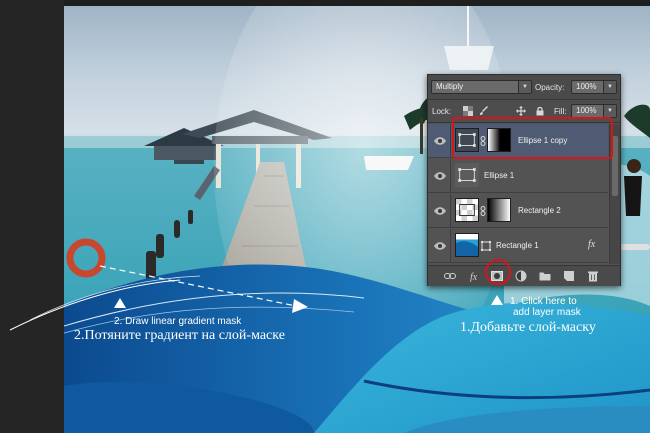  I want to click on blend-mode-dropdown: Multiply ▼, so click(481, 87).